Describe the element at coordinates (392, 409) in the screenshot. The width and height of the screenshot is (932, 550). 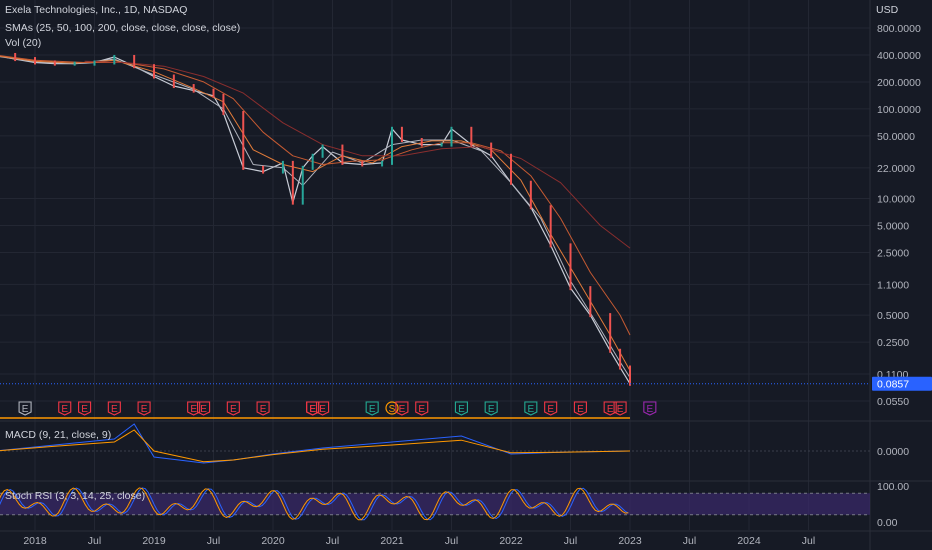
I see `event-marker-label: S` at that location.